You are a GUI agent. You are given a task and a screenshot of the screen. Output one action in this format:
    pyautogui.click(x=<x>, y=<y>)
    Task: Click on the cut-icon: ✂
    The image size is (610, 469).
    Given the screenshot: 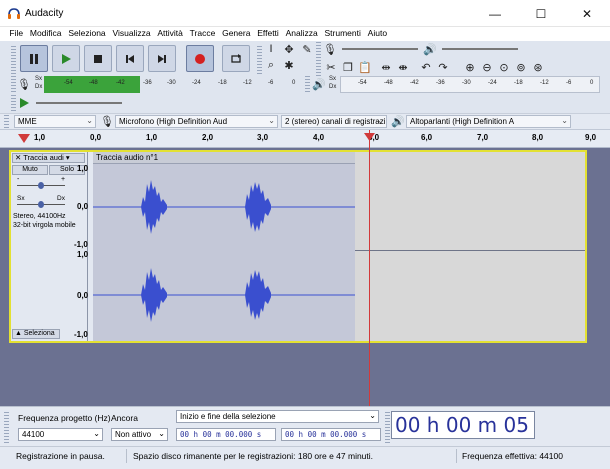 What is the action you would take?
    pyautogui.click(x=331, y=67)
    